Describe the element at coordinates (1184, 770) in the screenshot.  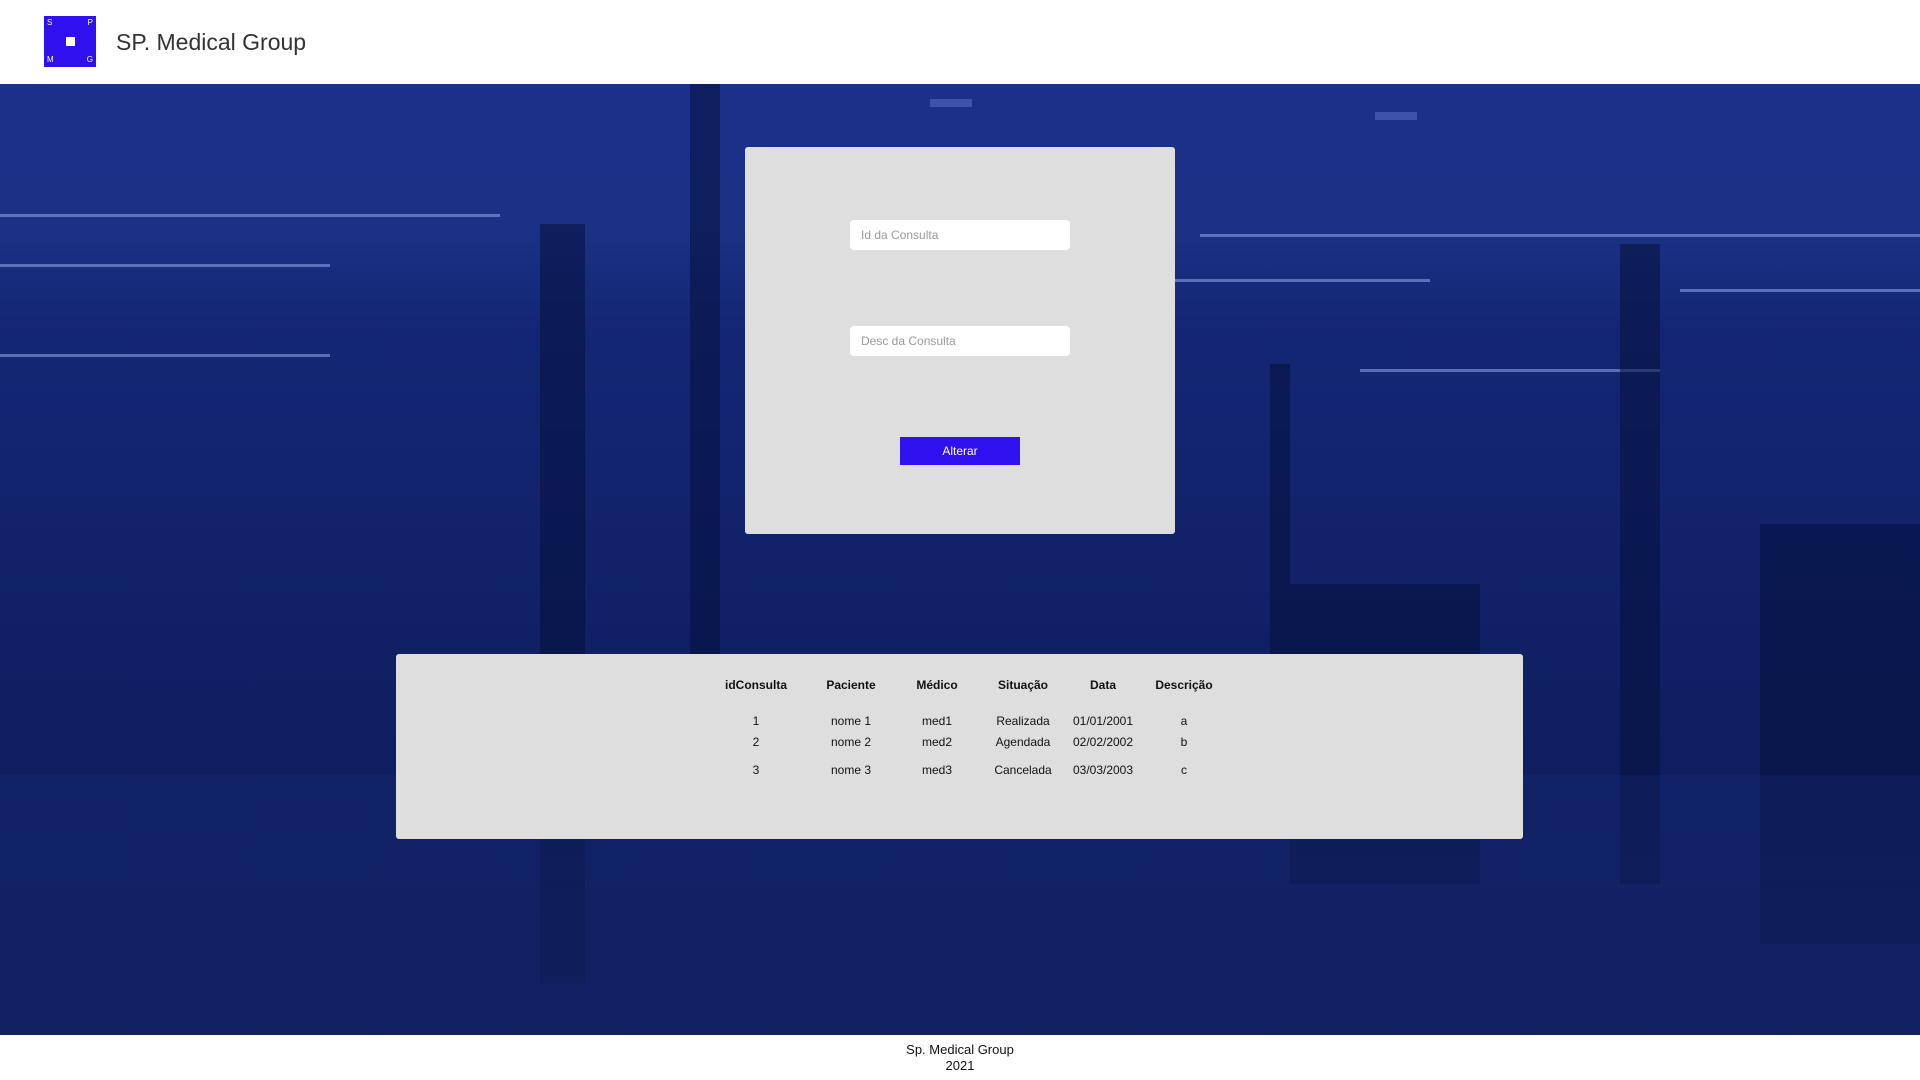
I see `cell-descricao: c` at that location.